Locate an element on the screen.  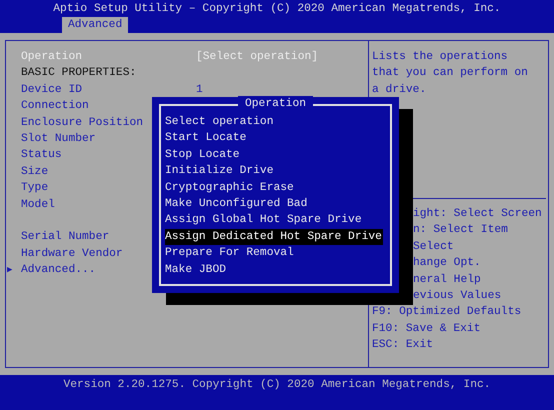
key-hint: ight: Select Screen is located at coordinates (477, 214).